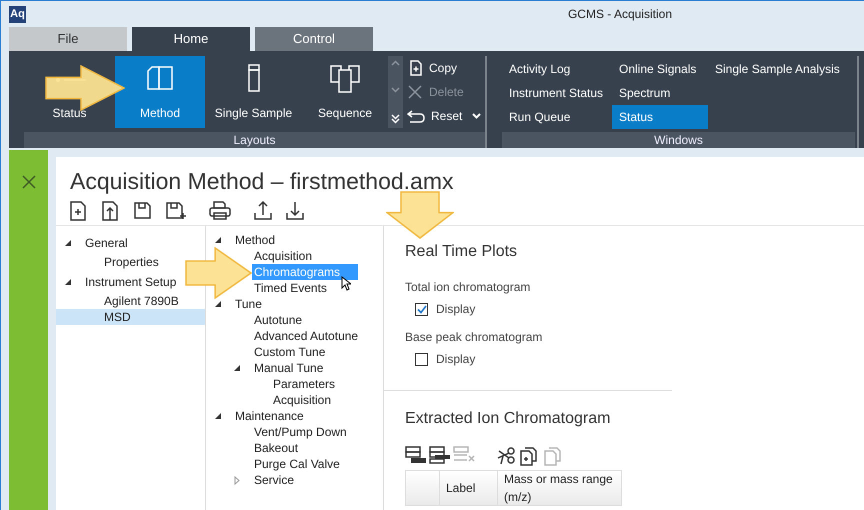 The height and width of the screenshot is (510, 864). Describe the element at coordinates (304, 384) in the screenshot. I see `tree-item: Parameters` at that location.